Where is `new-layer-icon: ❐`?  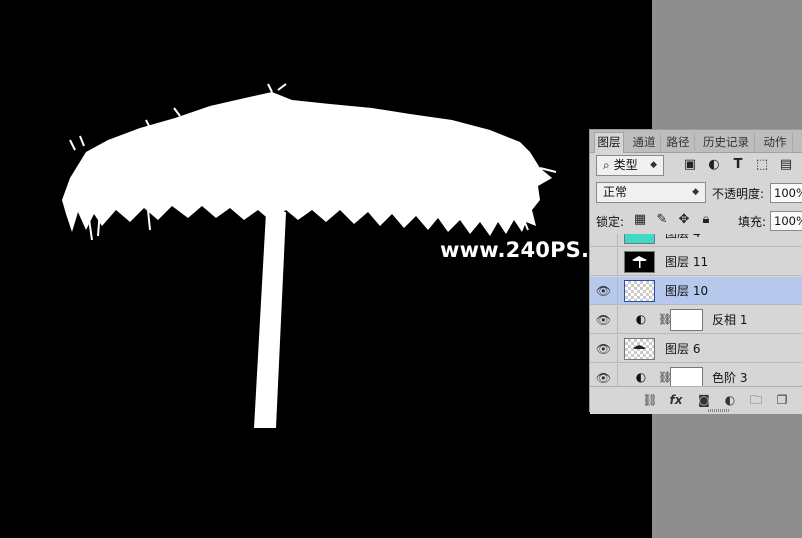
new-layer-icon: ❐ is located at coordinates (782, 400).